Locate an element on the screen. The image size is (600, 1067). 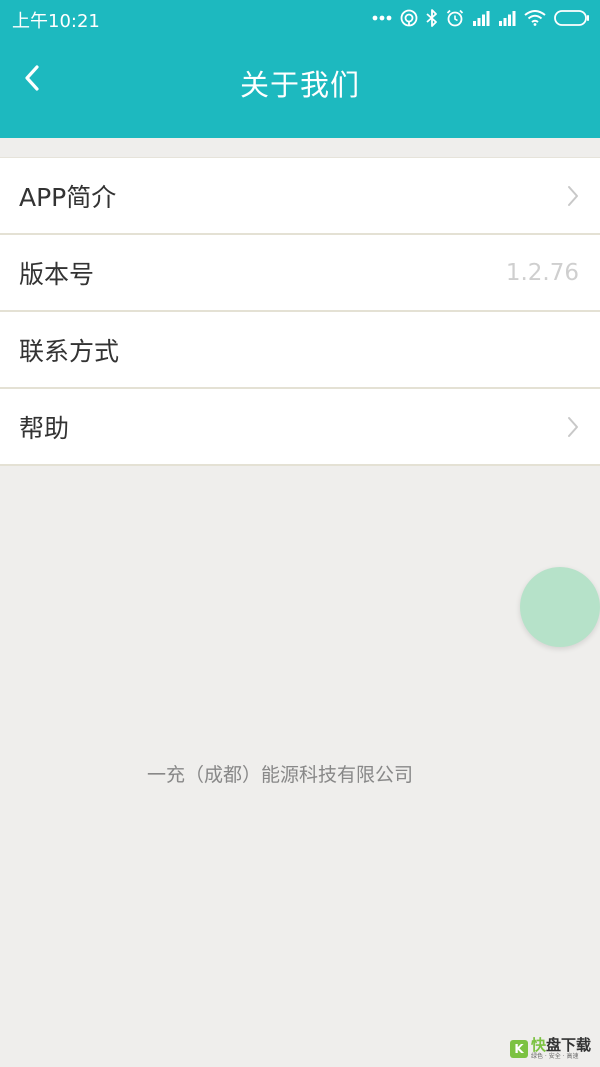
bluetooth-icon is located at coordinates (431, 18).